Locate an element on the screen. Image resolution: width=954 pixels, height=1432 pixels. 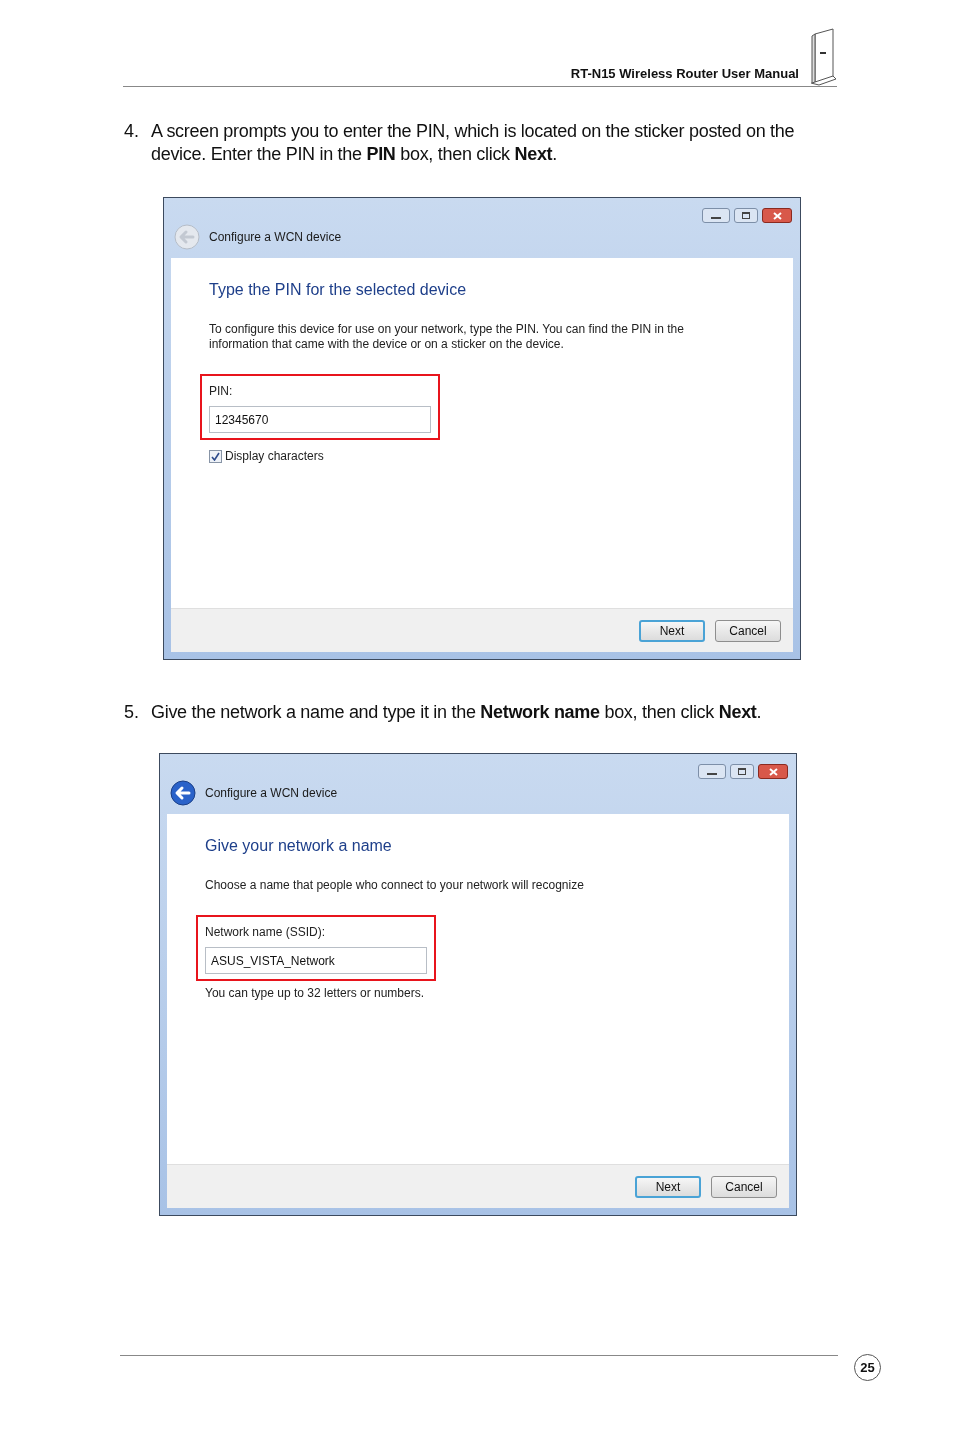
step-number: 5. is located at coordinates (132, 712).